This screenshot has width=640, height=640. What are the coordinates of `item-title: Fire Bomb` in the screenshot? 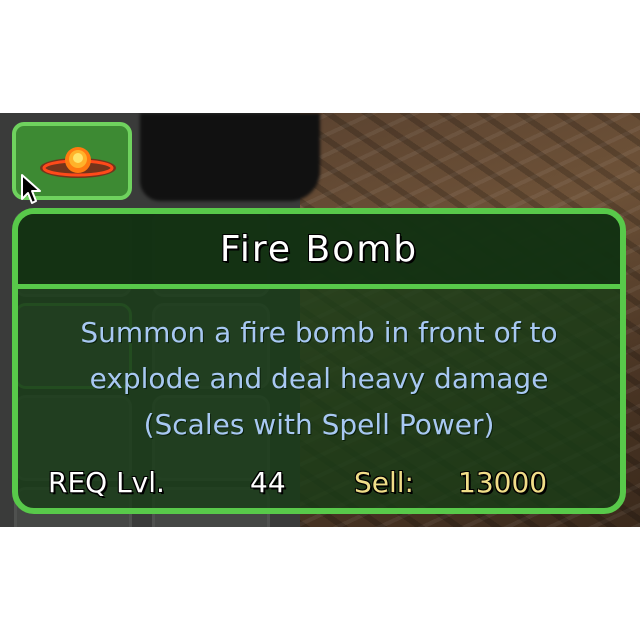 It's located at (319, 249).